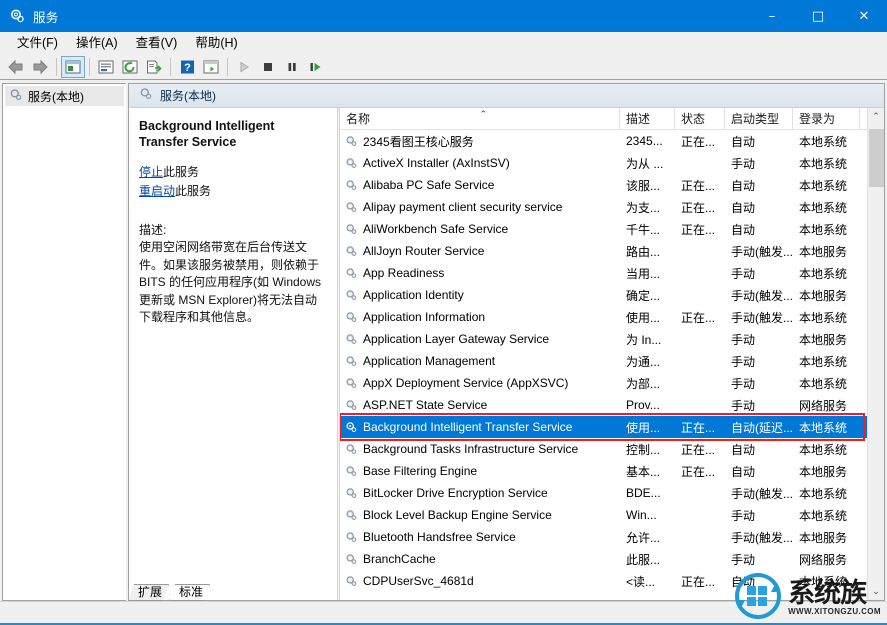 This screenshot has width=887, height=625. Describe the element at coordinates (457, 515) in the screenshot. I see `service-name-label: Block Level Backup Engine Service` at that location.